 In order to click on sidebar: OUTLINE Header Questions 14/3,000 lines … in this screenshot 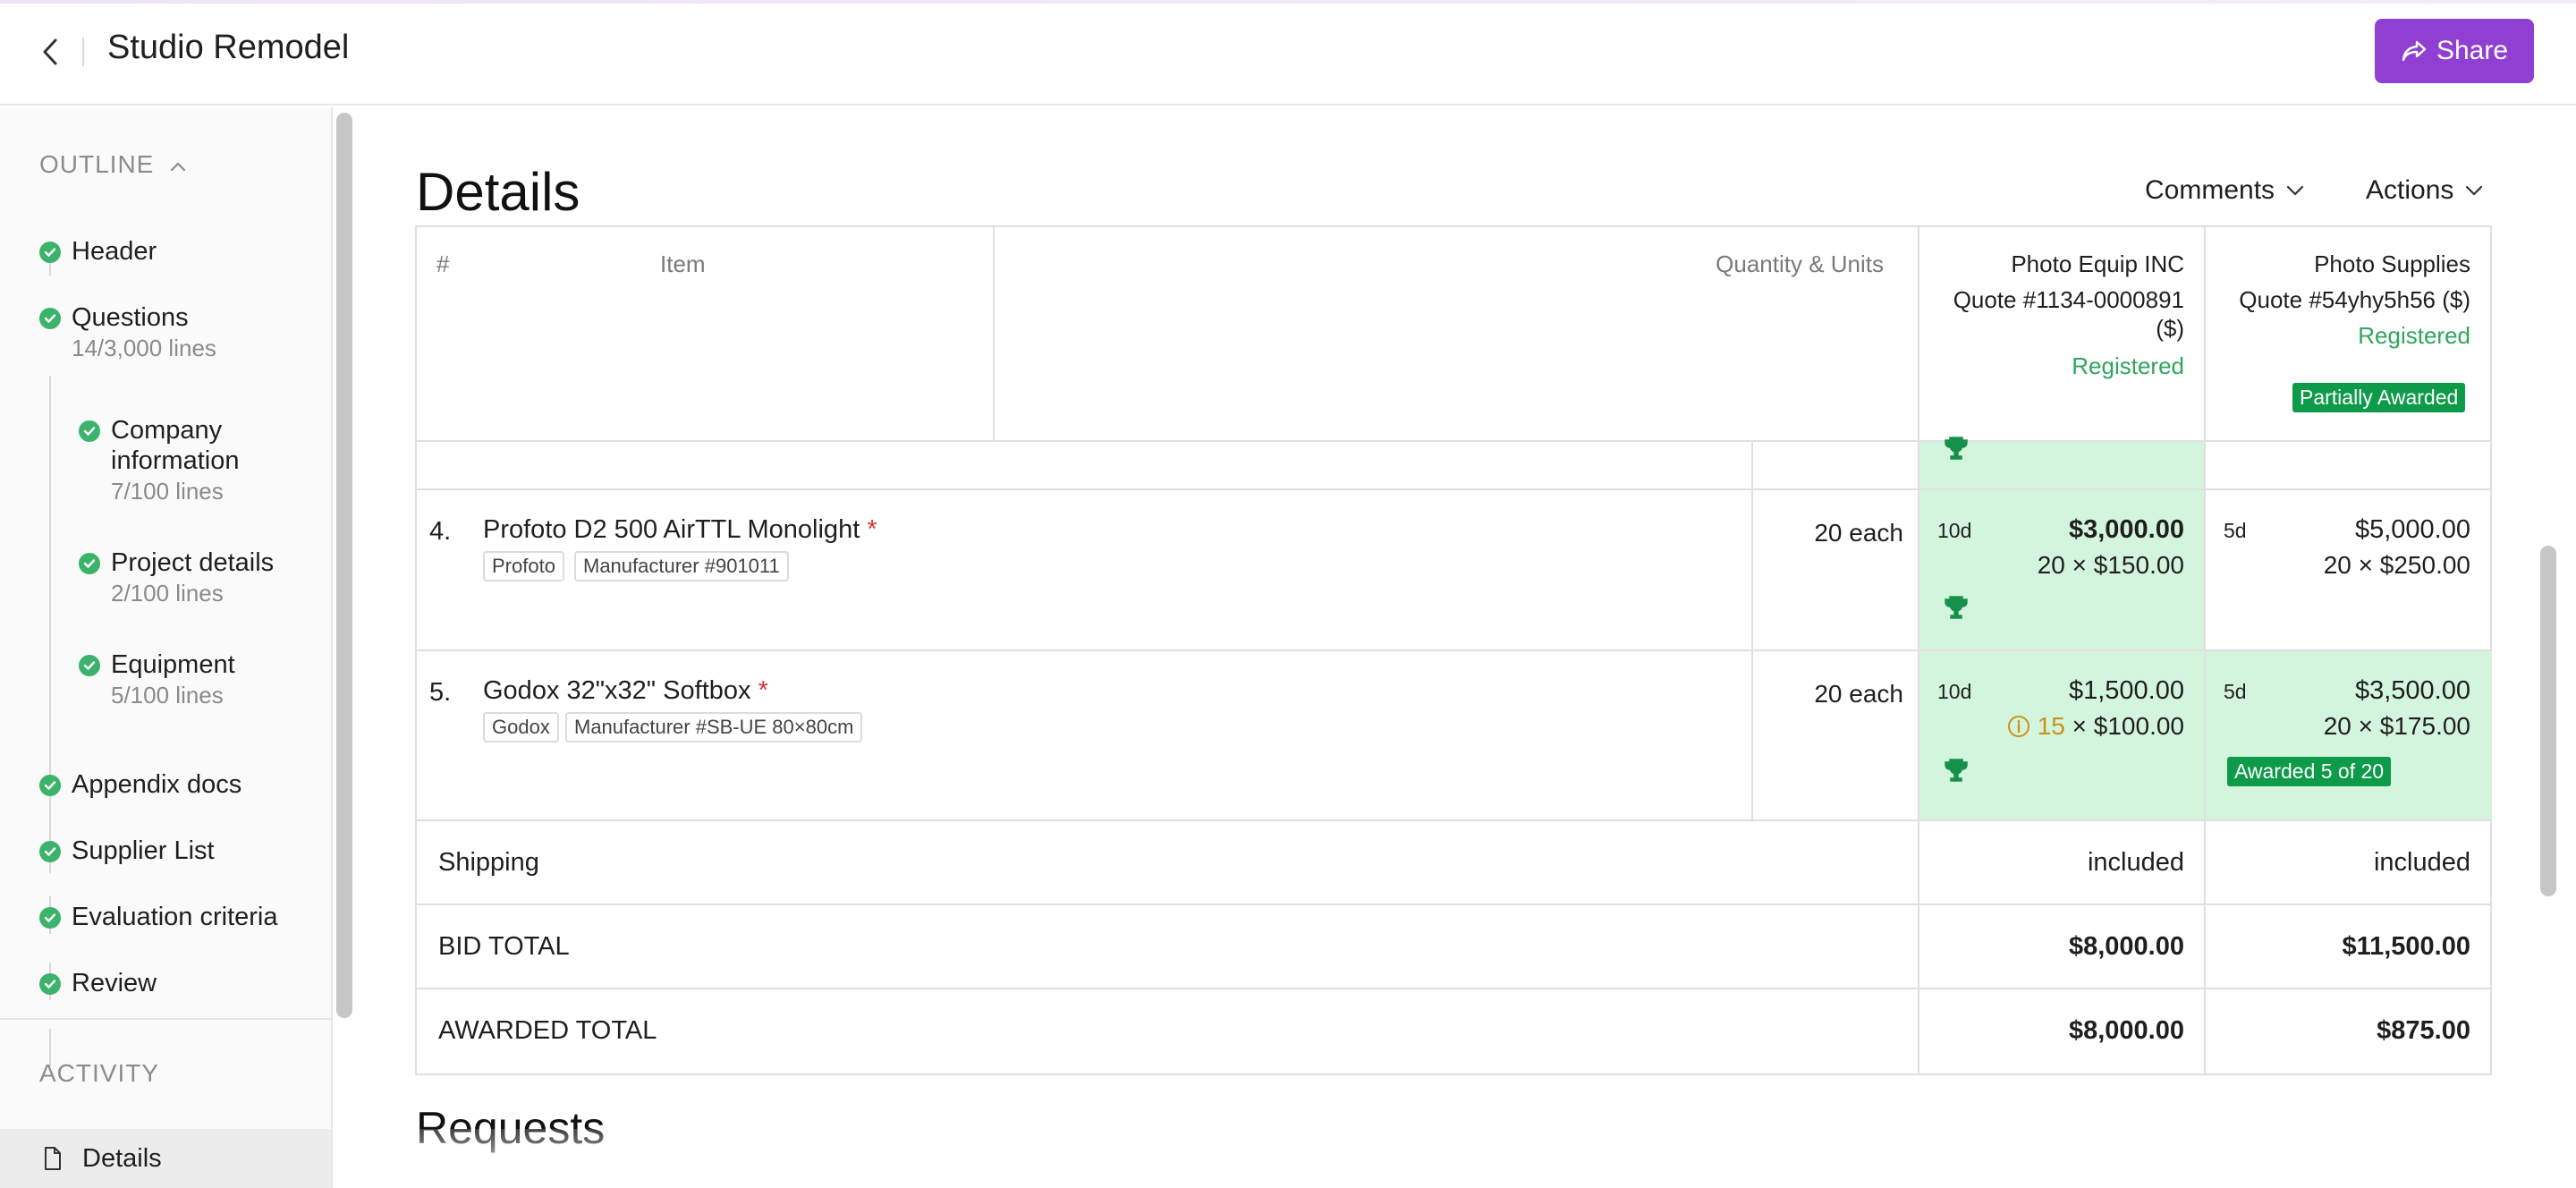, I will do `click(166, 648)`.